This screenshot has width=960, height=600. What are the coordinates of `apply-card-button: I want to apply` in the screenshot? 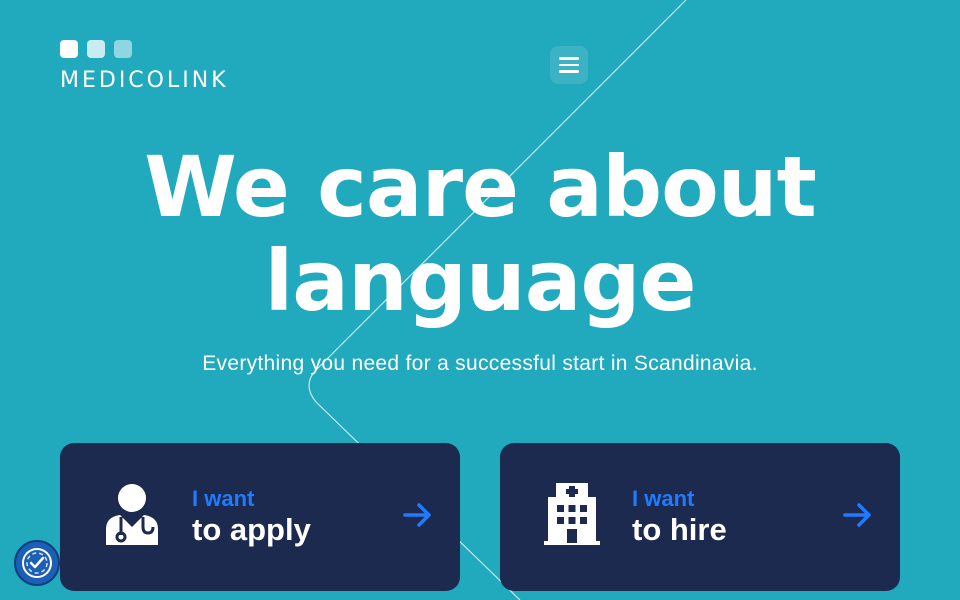 It's located at (260, 517).